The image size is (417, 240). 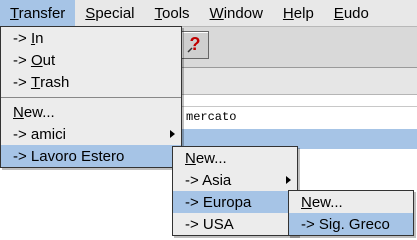 I want to click on mnemonic-letter: S, so click(x=90, y=13).